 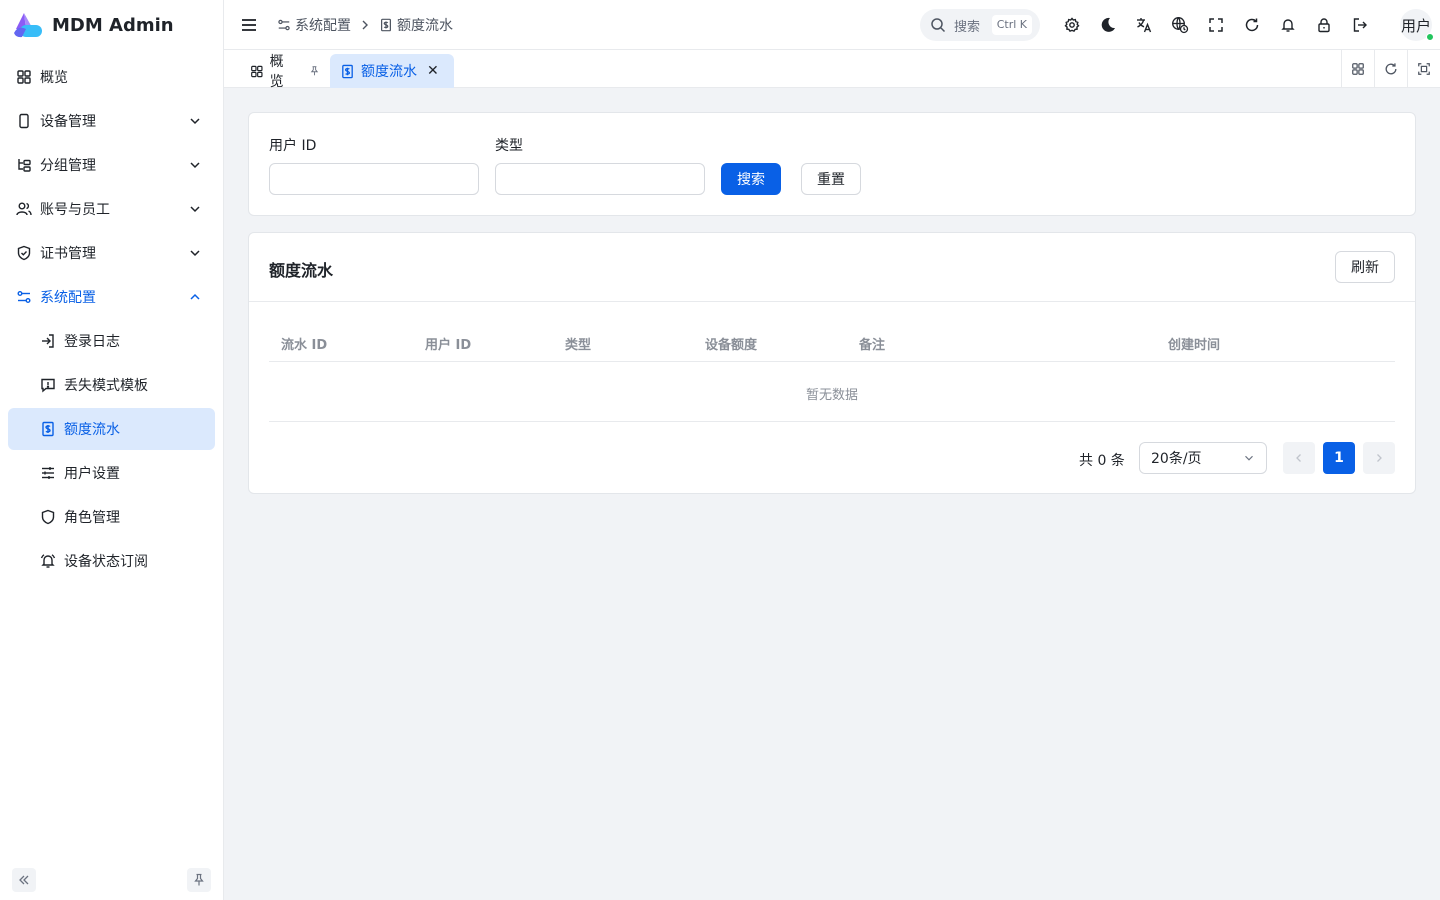 I want to click on user-avatar-button: 用户, so click(x=1417, y=25).